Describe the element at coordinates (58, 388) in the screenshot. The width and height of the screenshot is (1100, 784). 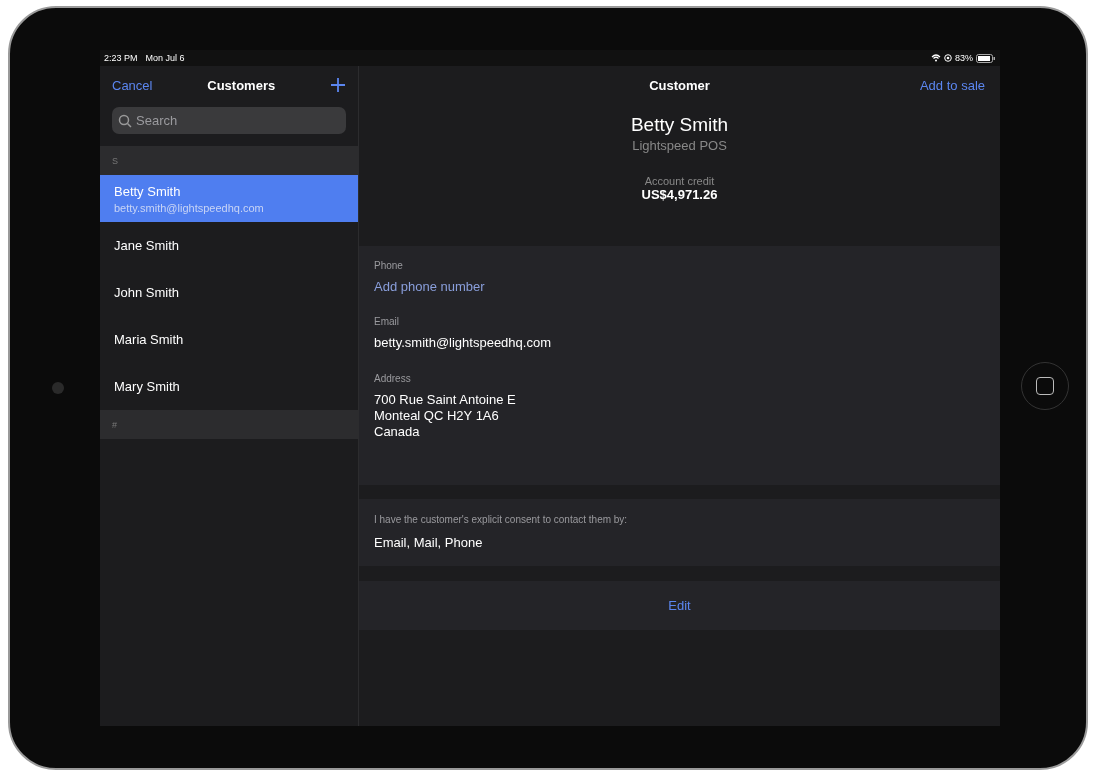
I see `camera-icon` at that location.